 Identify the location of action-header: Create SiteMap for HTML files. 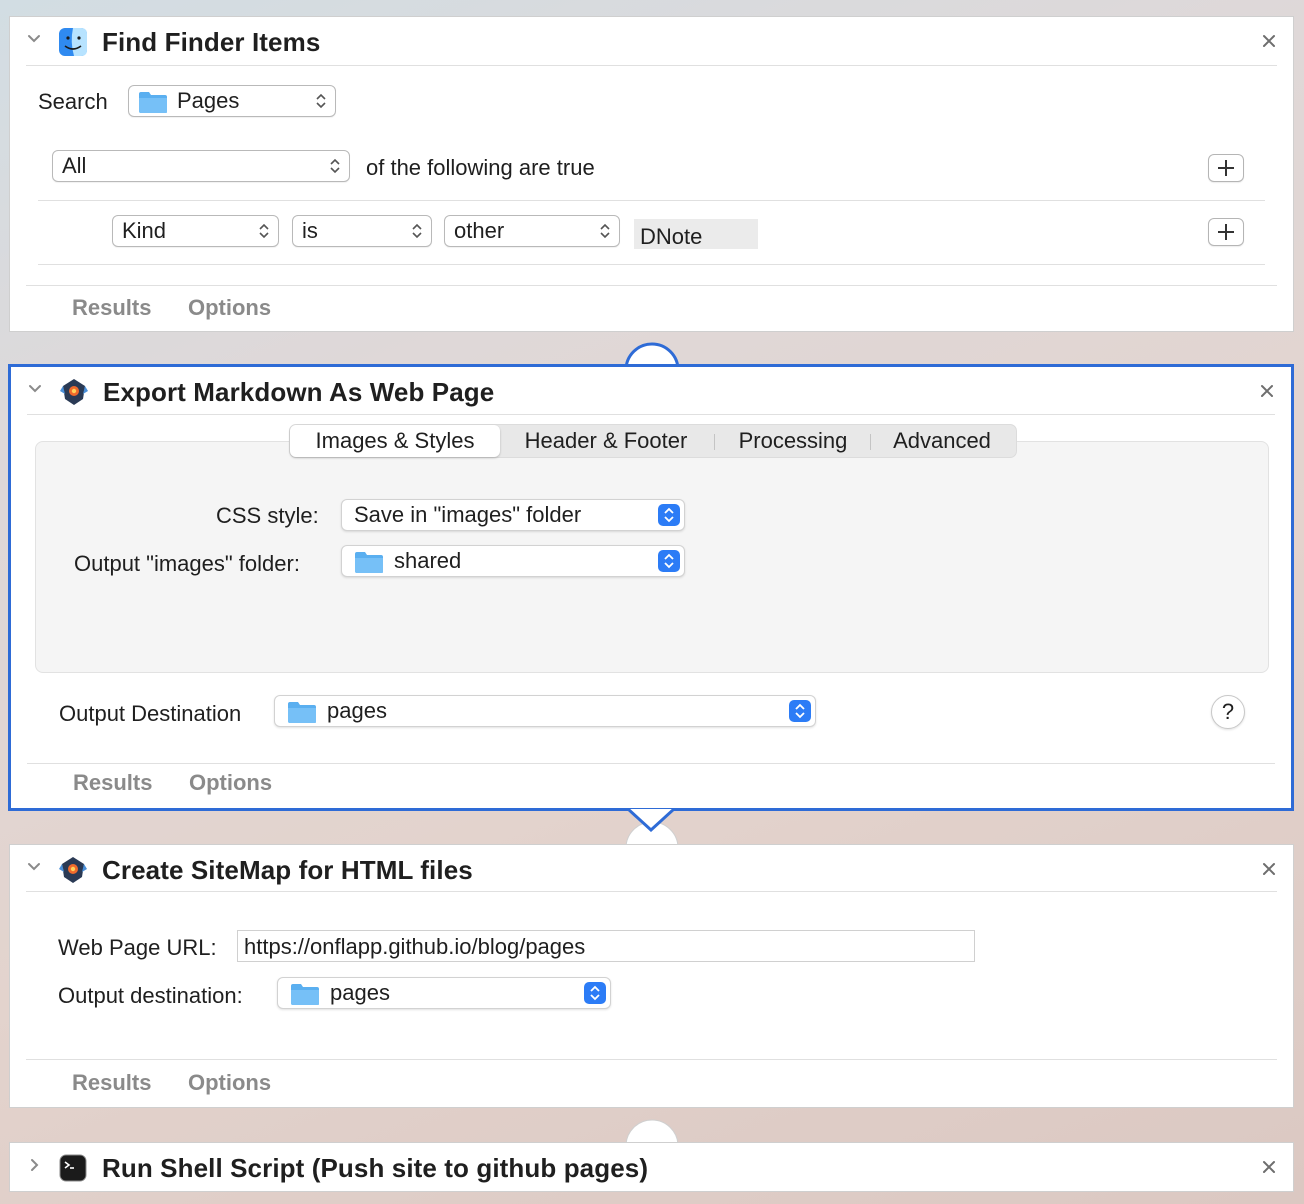
(651, 869).